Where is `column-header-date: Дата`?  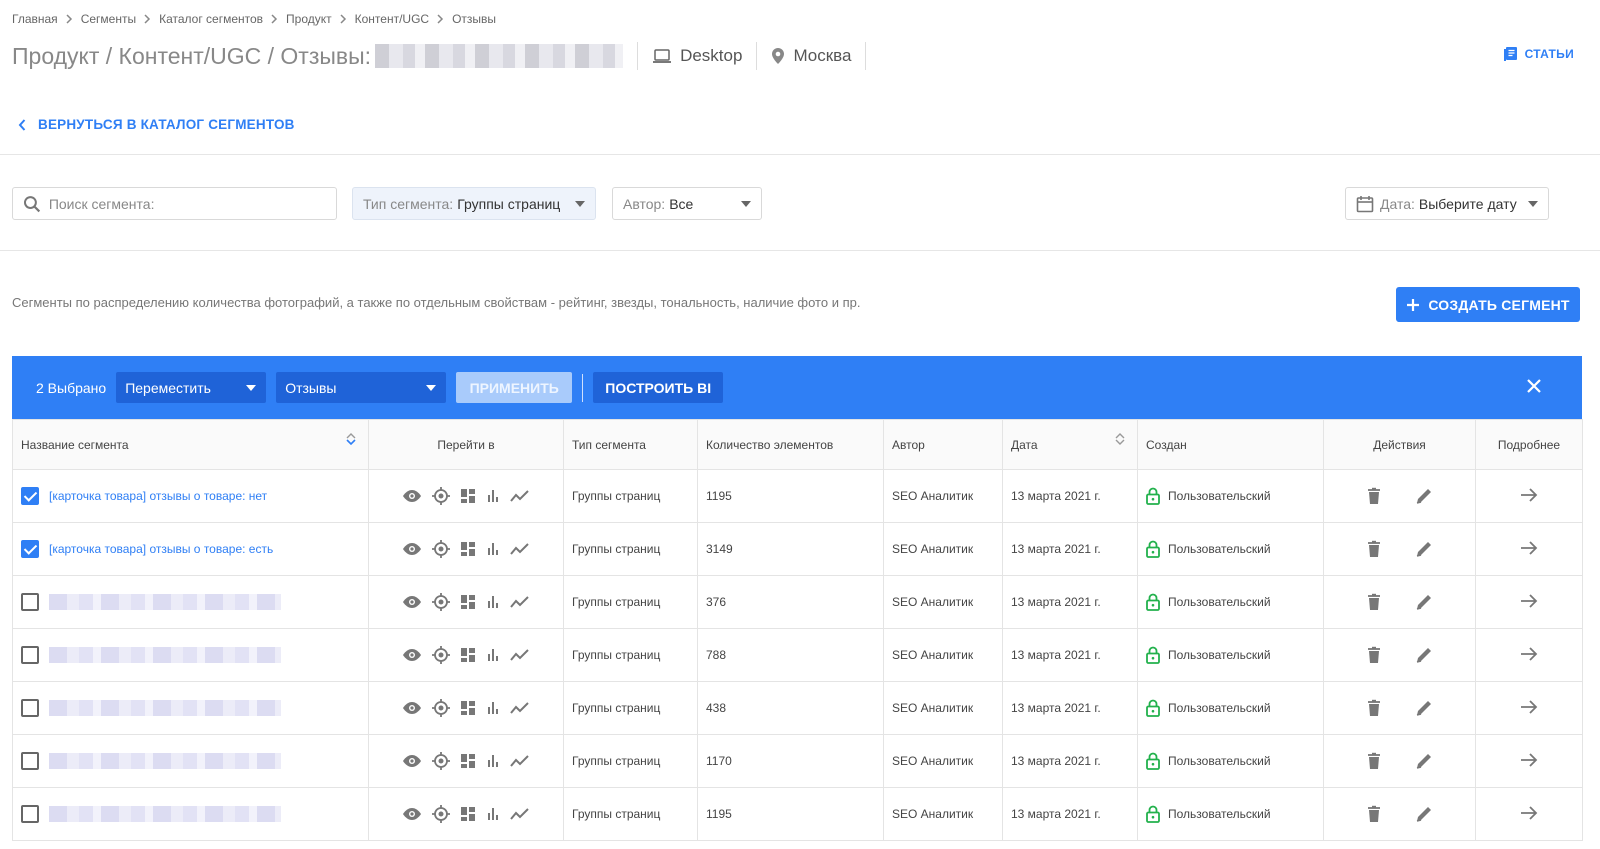 column-header-date: Дата is located at coordinates (1070, 444).